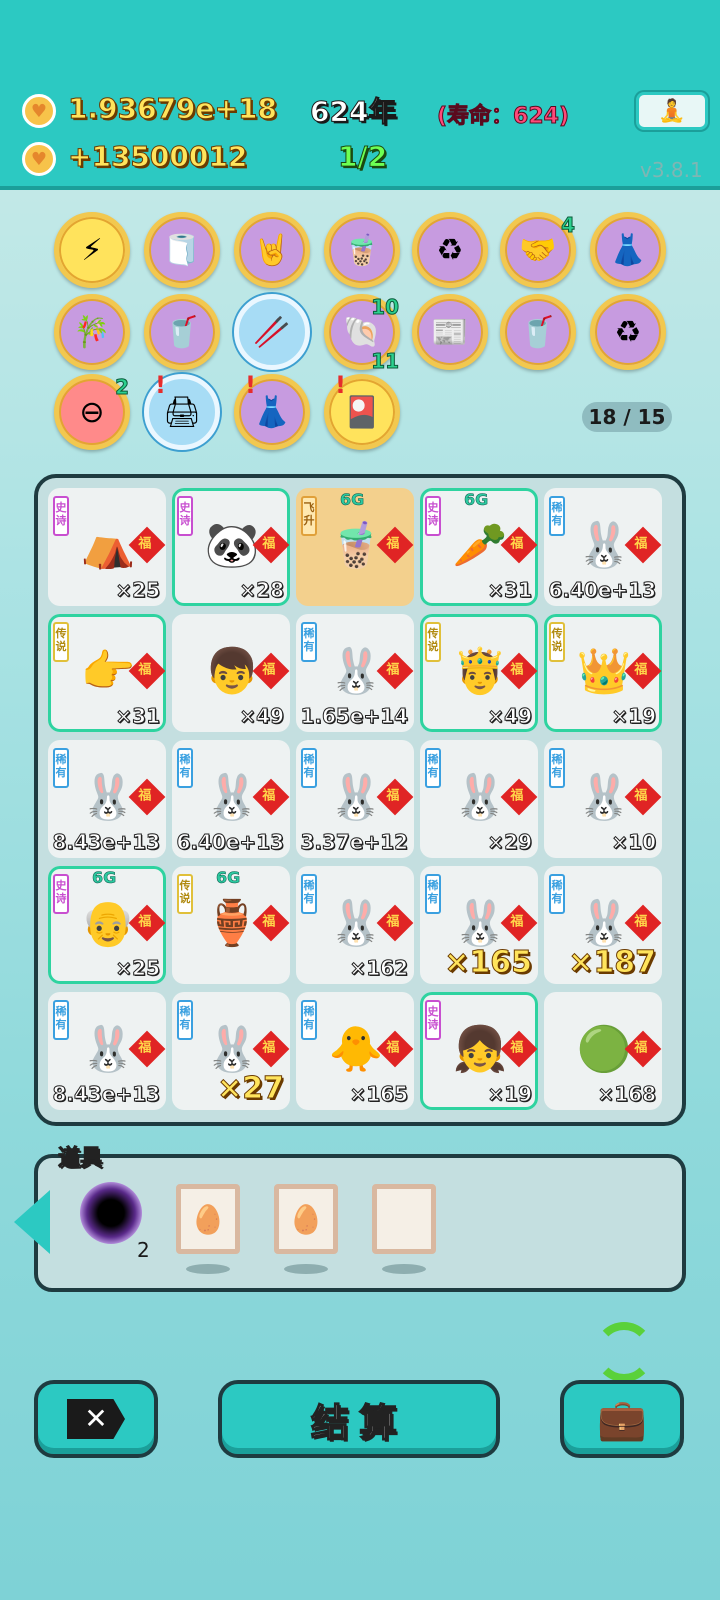 The height and width of the screenshot is (1600, 720). I want to click on skill-count: 10, so click(385, 307).